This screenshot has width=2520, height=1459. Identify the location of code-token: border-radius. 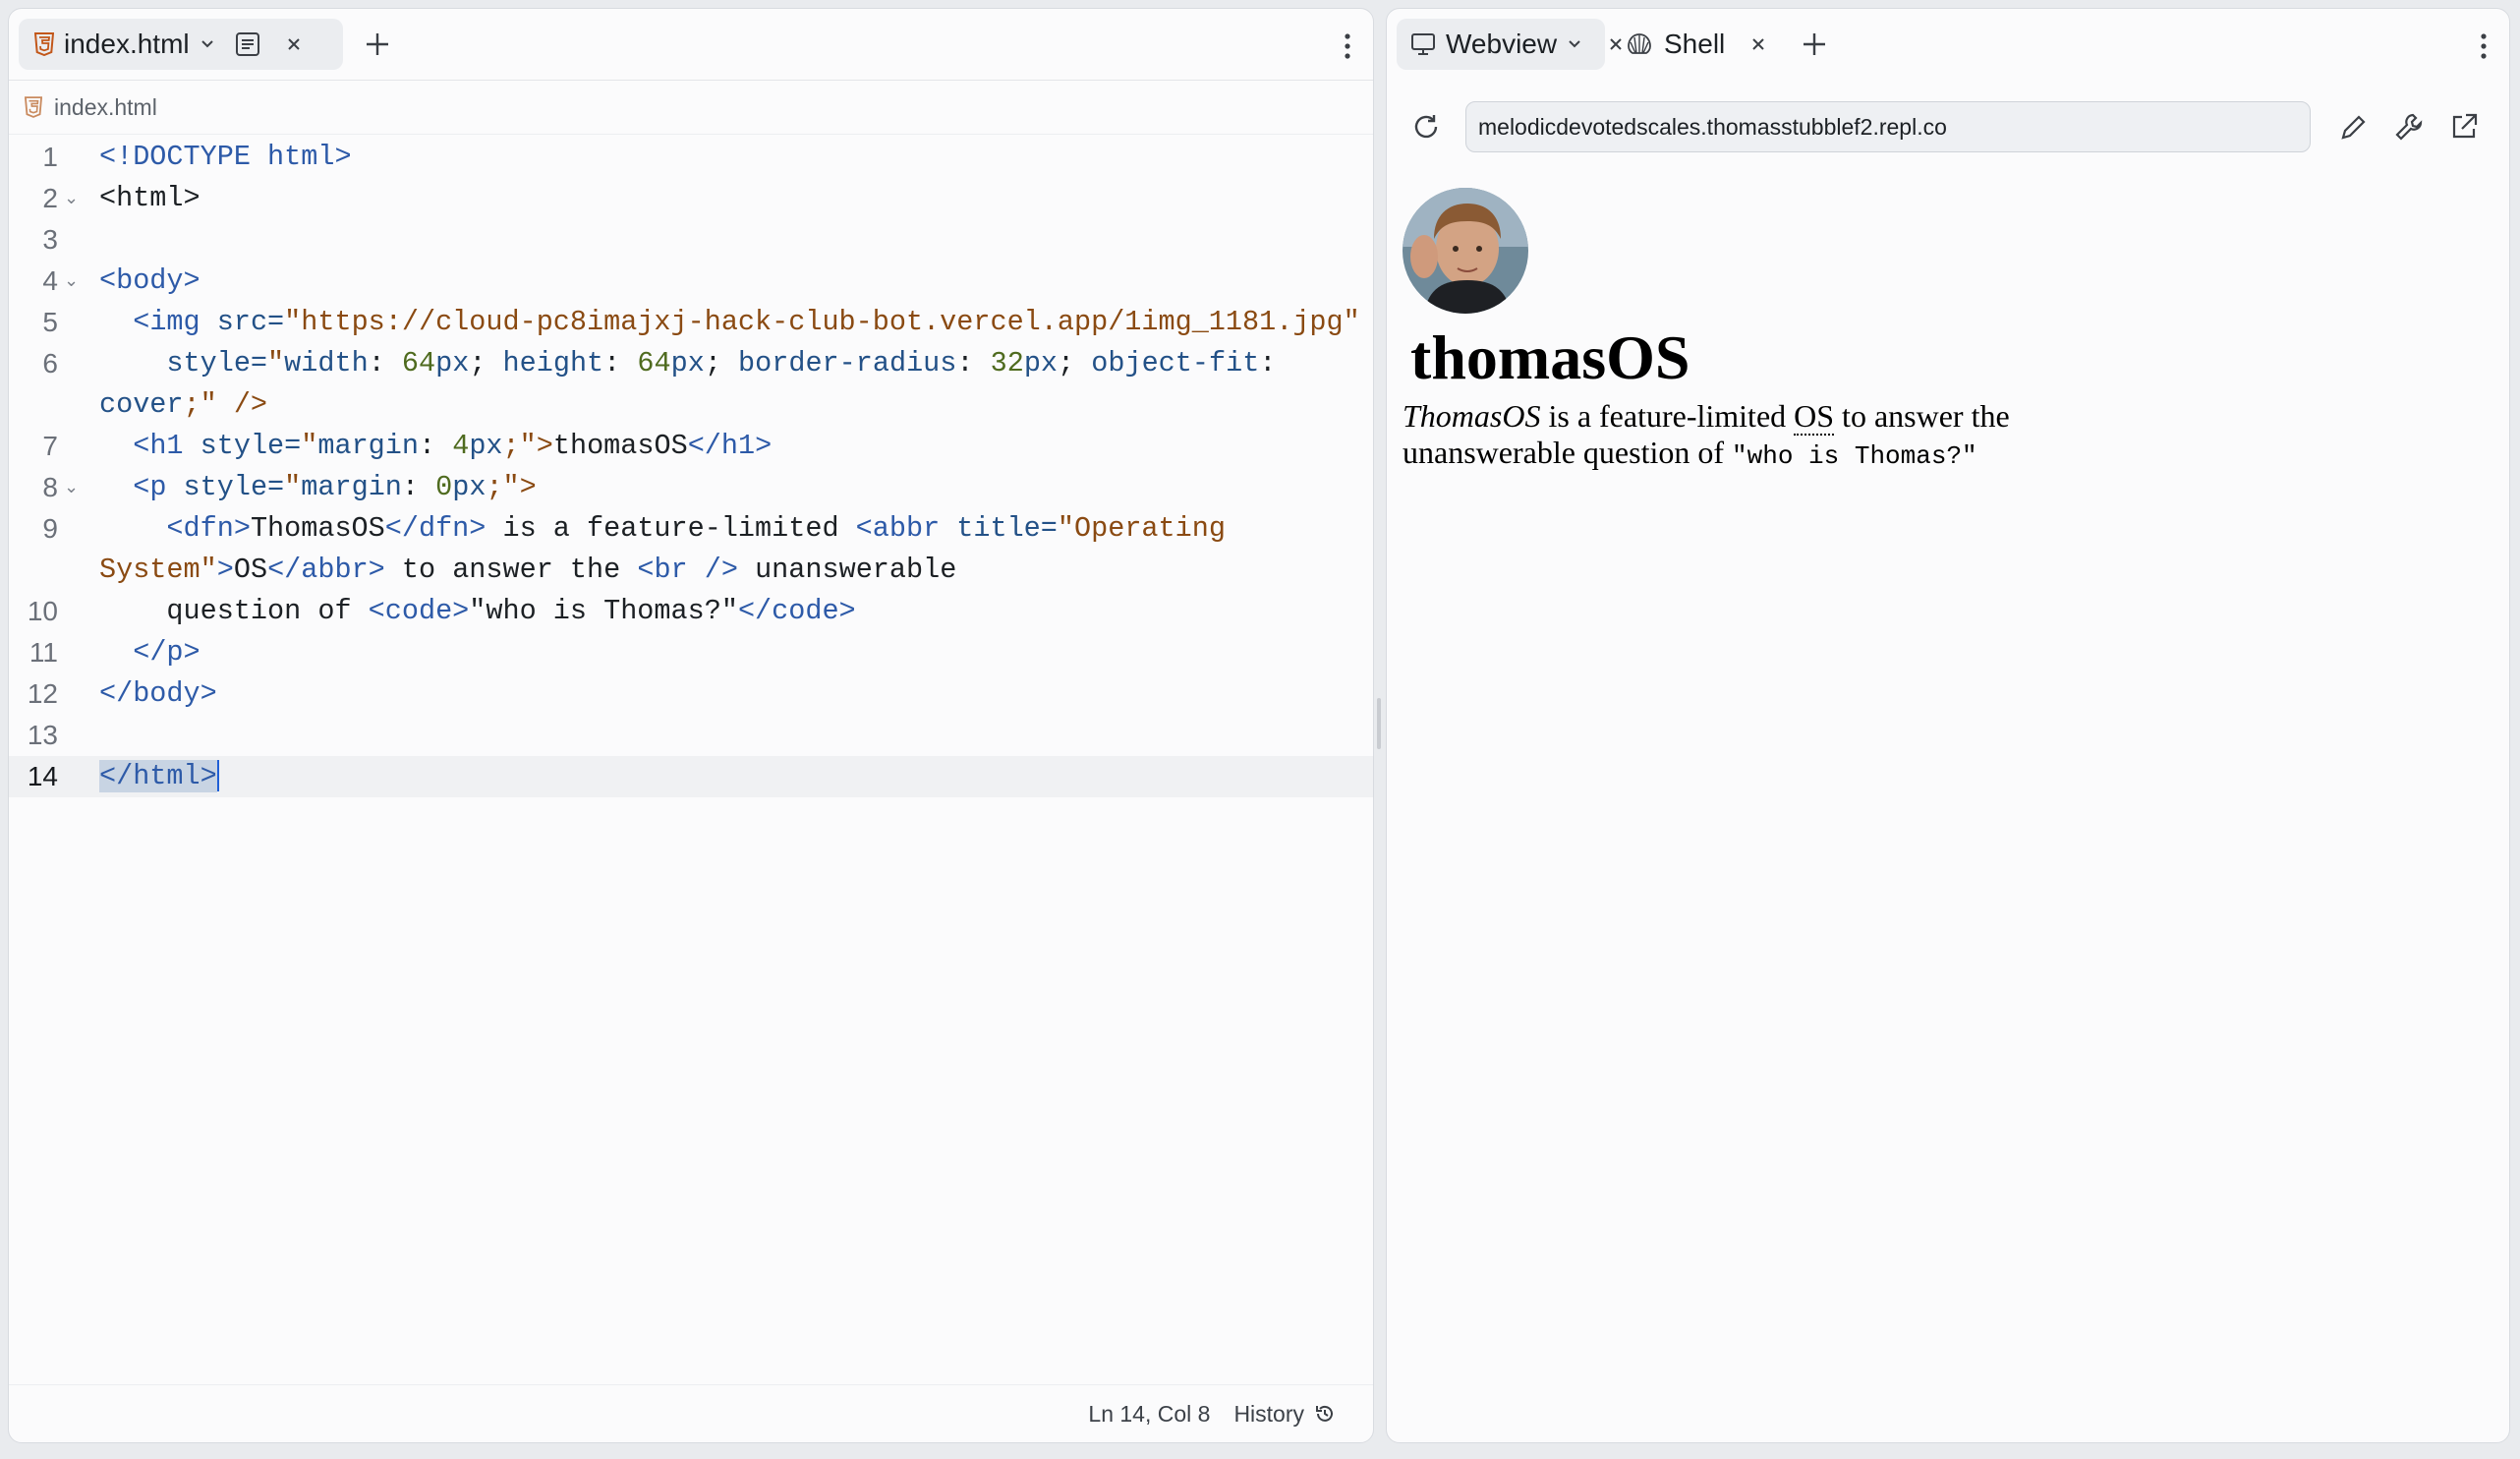
(847, 363).